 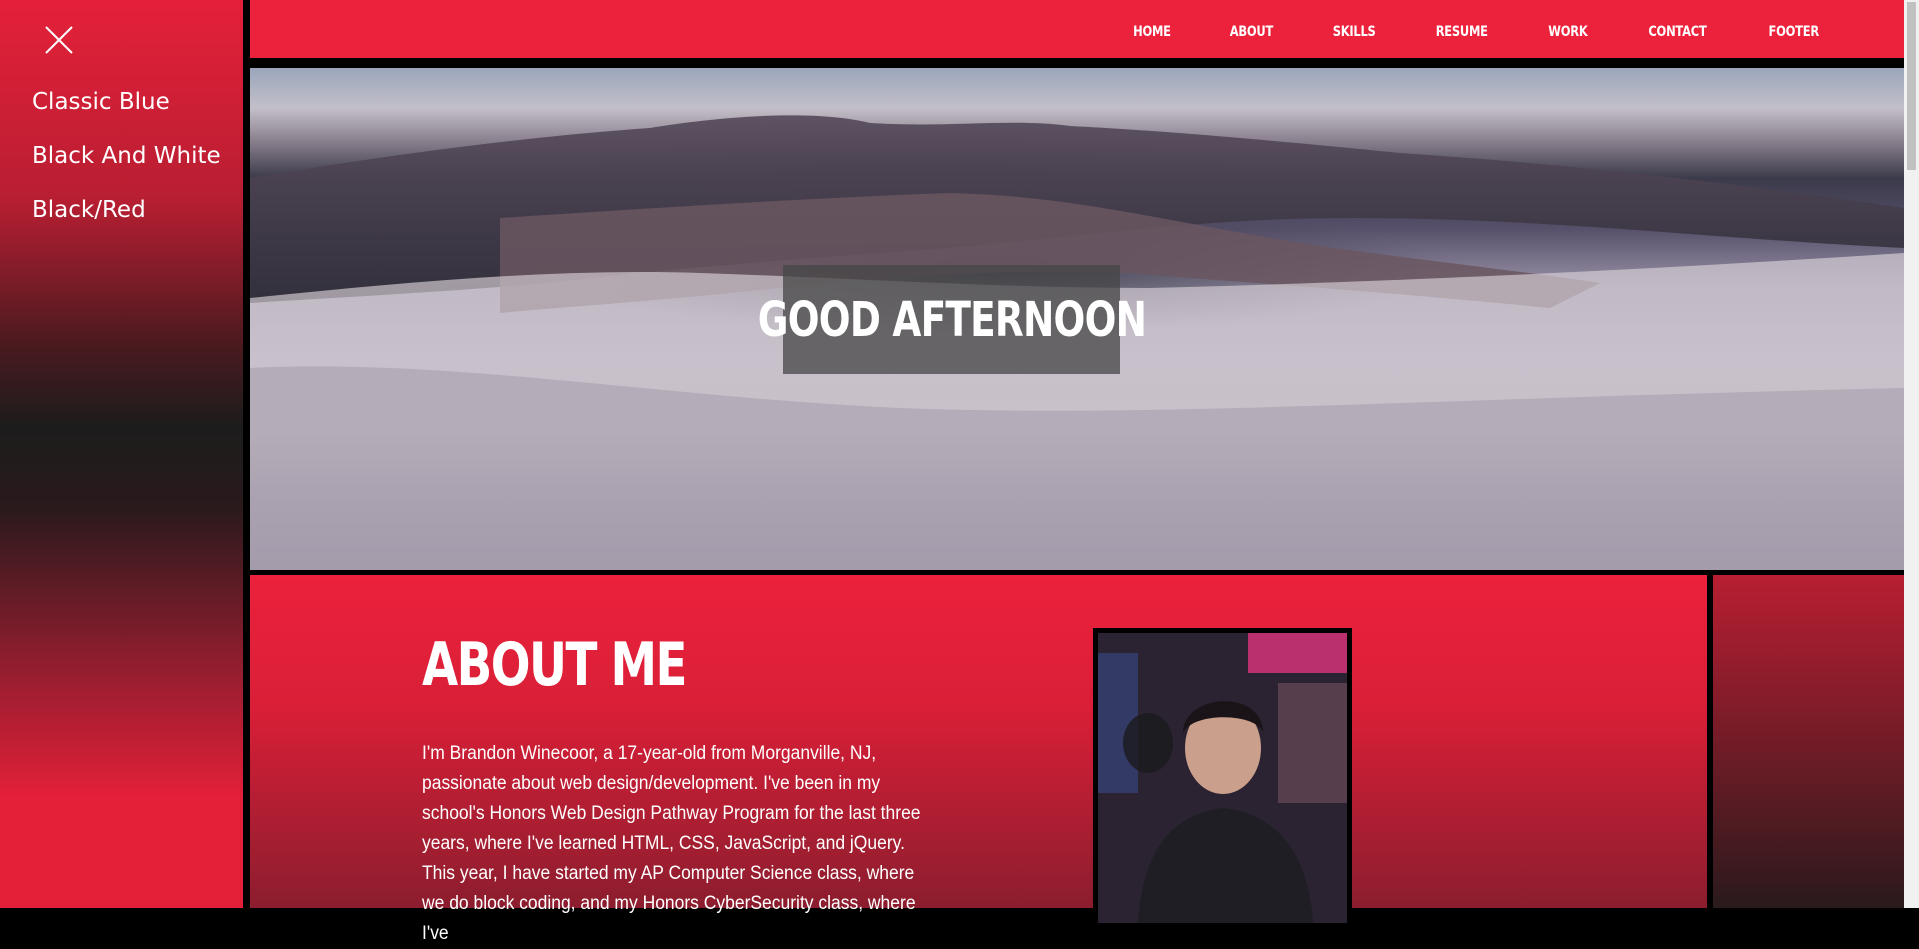 What do you see at coordinates (1354, 32) in the screenshot?
I see `nav-skills: SKILLS` at bounding box center [1354, 32].